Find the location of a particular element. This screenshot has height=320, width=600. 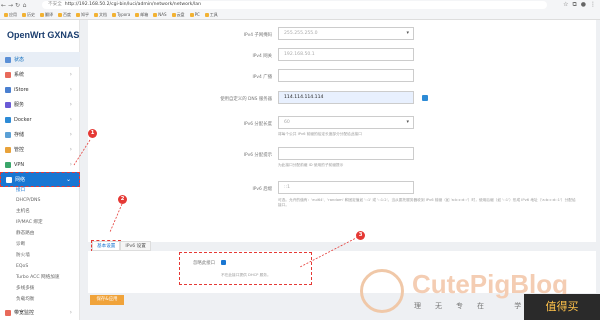

watermark: CutePigBlog 理无专在 学无止境 值得买 is located at coordinates (475, 292).